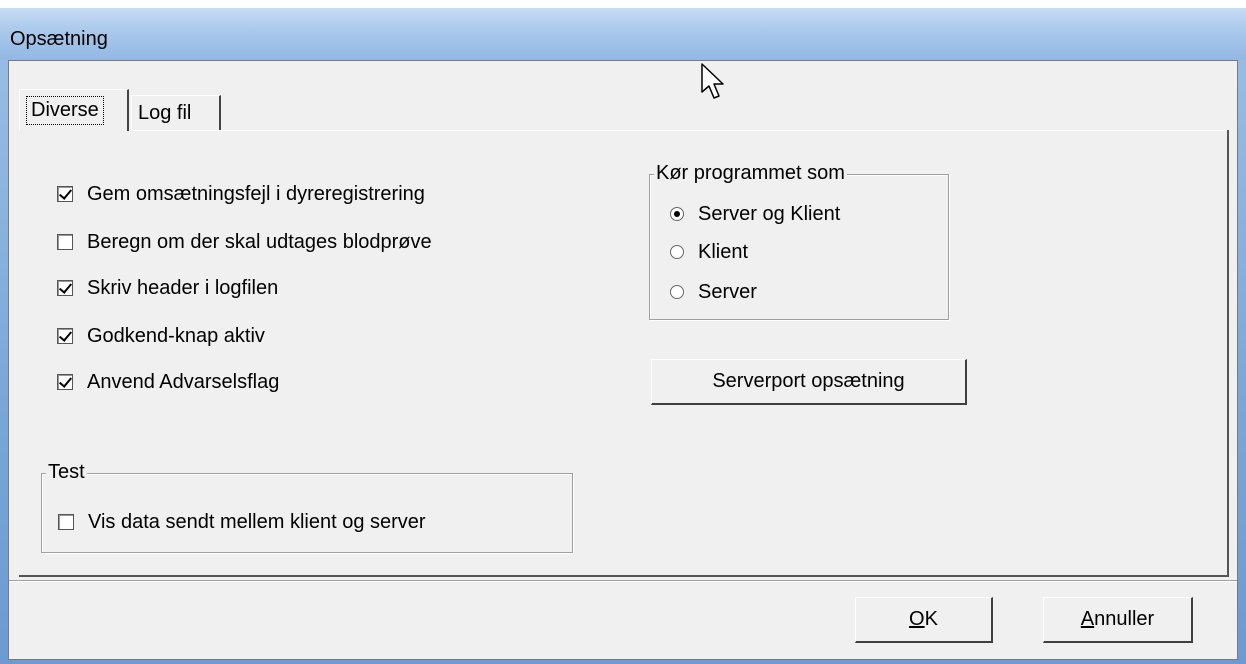 The width and height of the screenshot is (1246, 664). What do you see at coordinates (727, 291) in the screenshot?
I see `radio-label: Server` at bounding box center [727, 291].